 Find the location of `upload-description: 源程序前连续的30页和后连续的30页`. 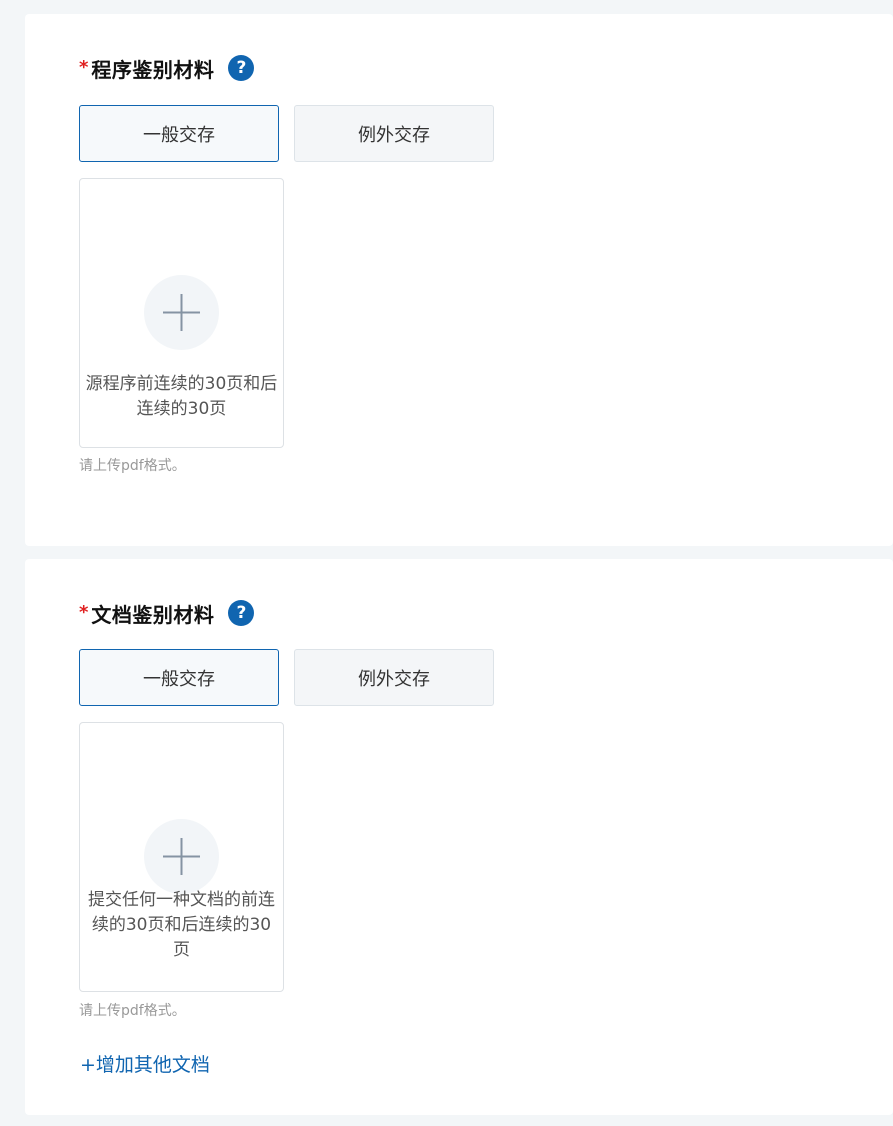

upload-description: 源程序前连续的30页和后连续的30页 is located at coordinates (181, 396).